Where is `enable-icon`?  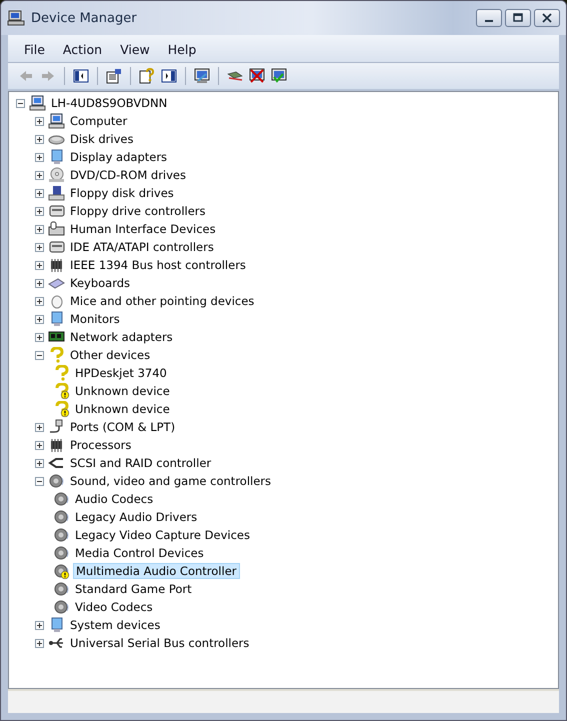
enable-icon is located at coordinates (279, 76).